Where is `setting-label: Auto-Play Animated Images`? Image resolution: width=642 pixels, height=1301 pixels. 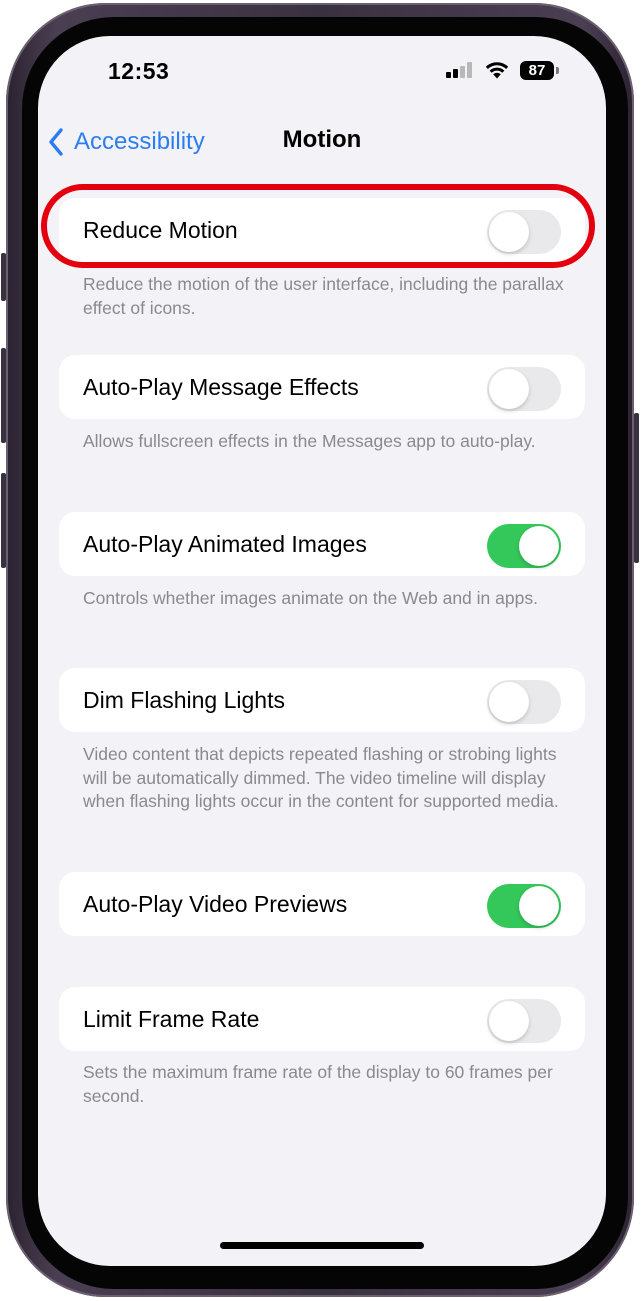
setting-label: Auto-Play Animated Images is located at coordinates (225, 544).